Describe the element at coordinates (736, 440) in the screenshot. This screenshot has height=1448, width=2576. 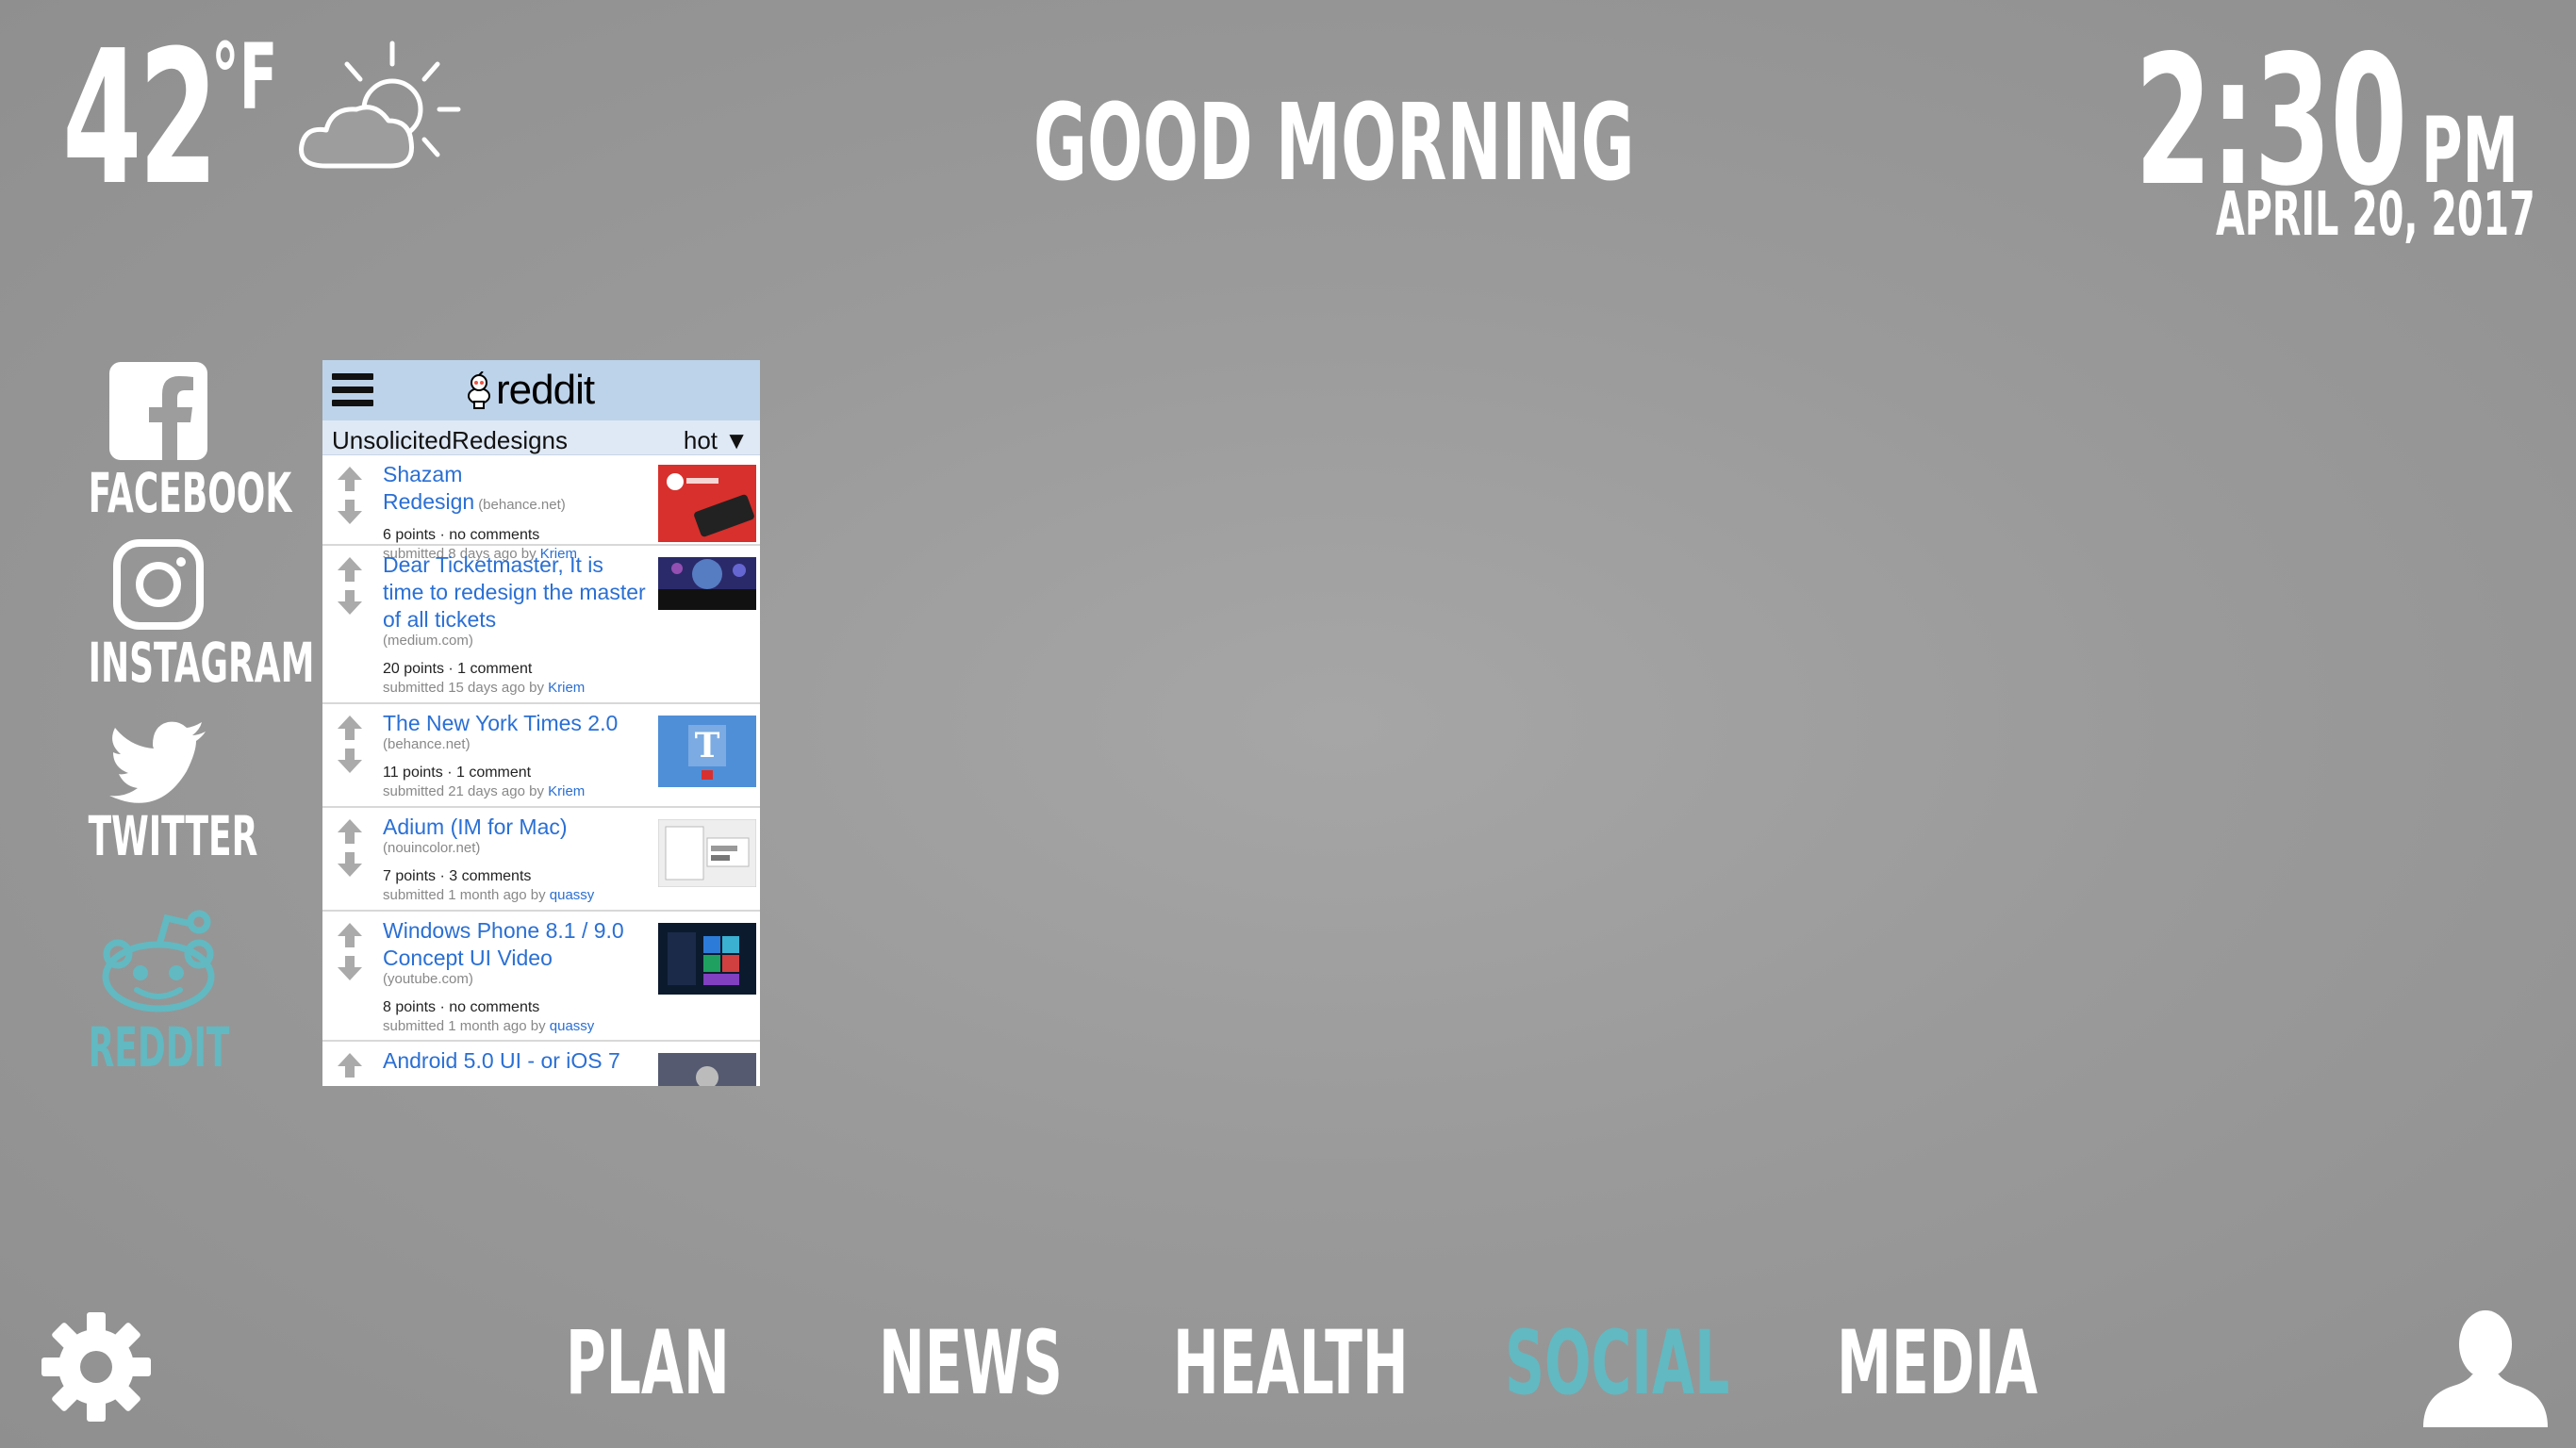
I see `caret-down-icon: ▼` at that location.